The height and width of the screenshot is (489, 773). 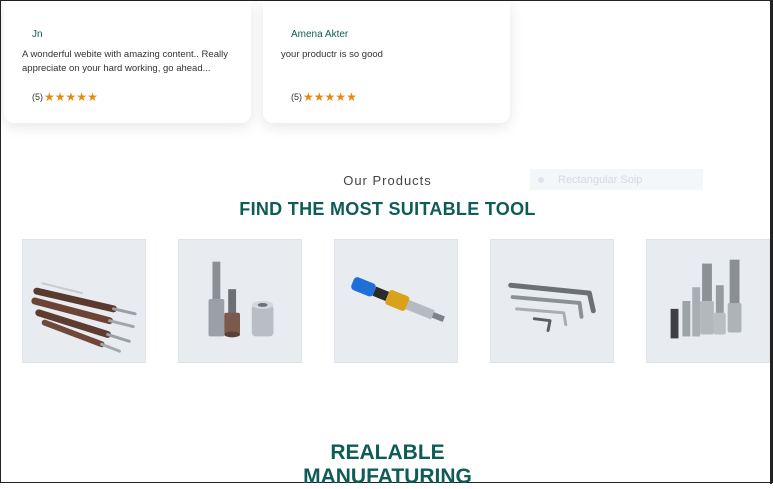 I want to click on reviewer-name: Jn, so click(x=37, y=34).